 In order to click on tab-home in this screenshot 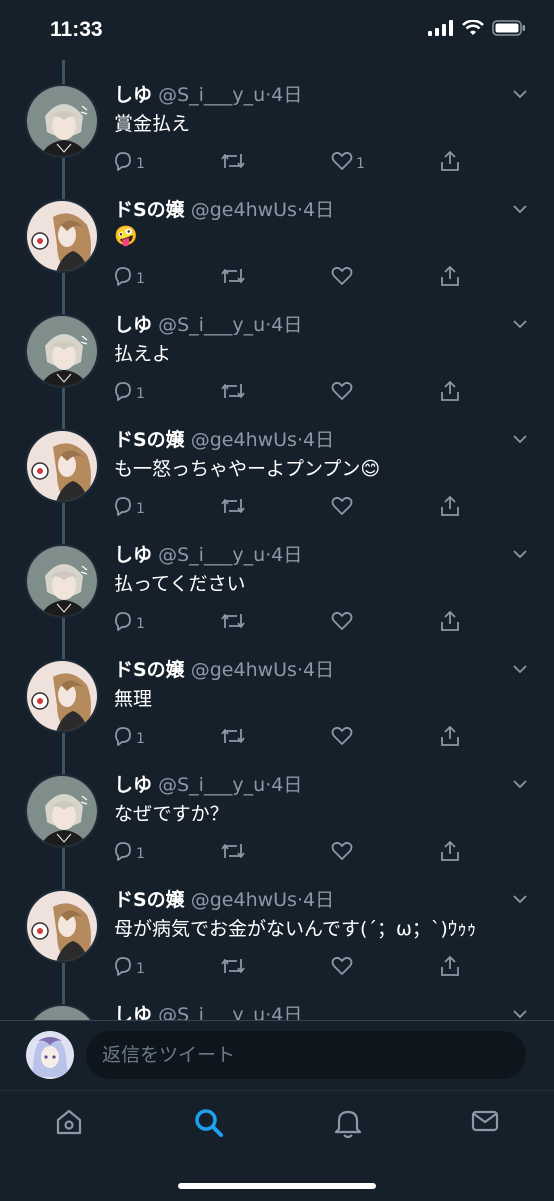, I will do `click(69, 1124)`.